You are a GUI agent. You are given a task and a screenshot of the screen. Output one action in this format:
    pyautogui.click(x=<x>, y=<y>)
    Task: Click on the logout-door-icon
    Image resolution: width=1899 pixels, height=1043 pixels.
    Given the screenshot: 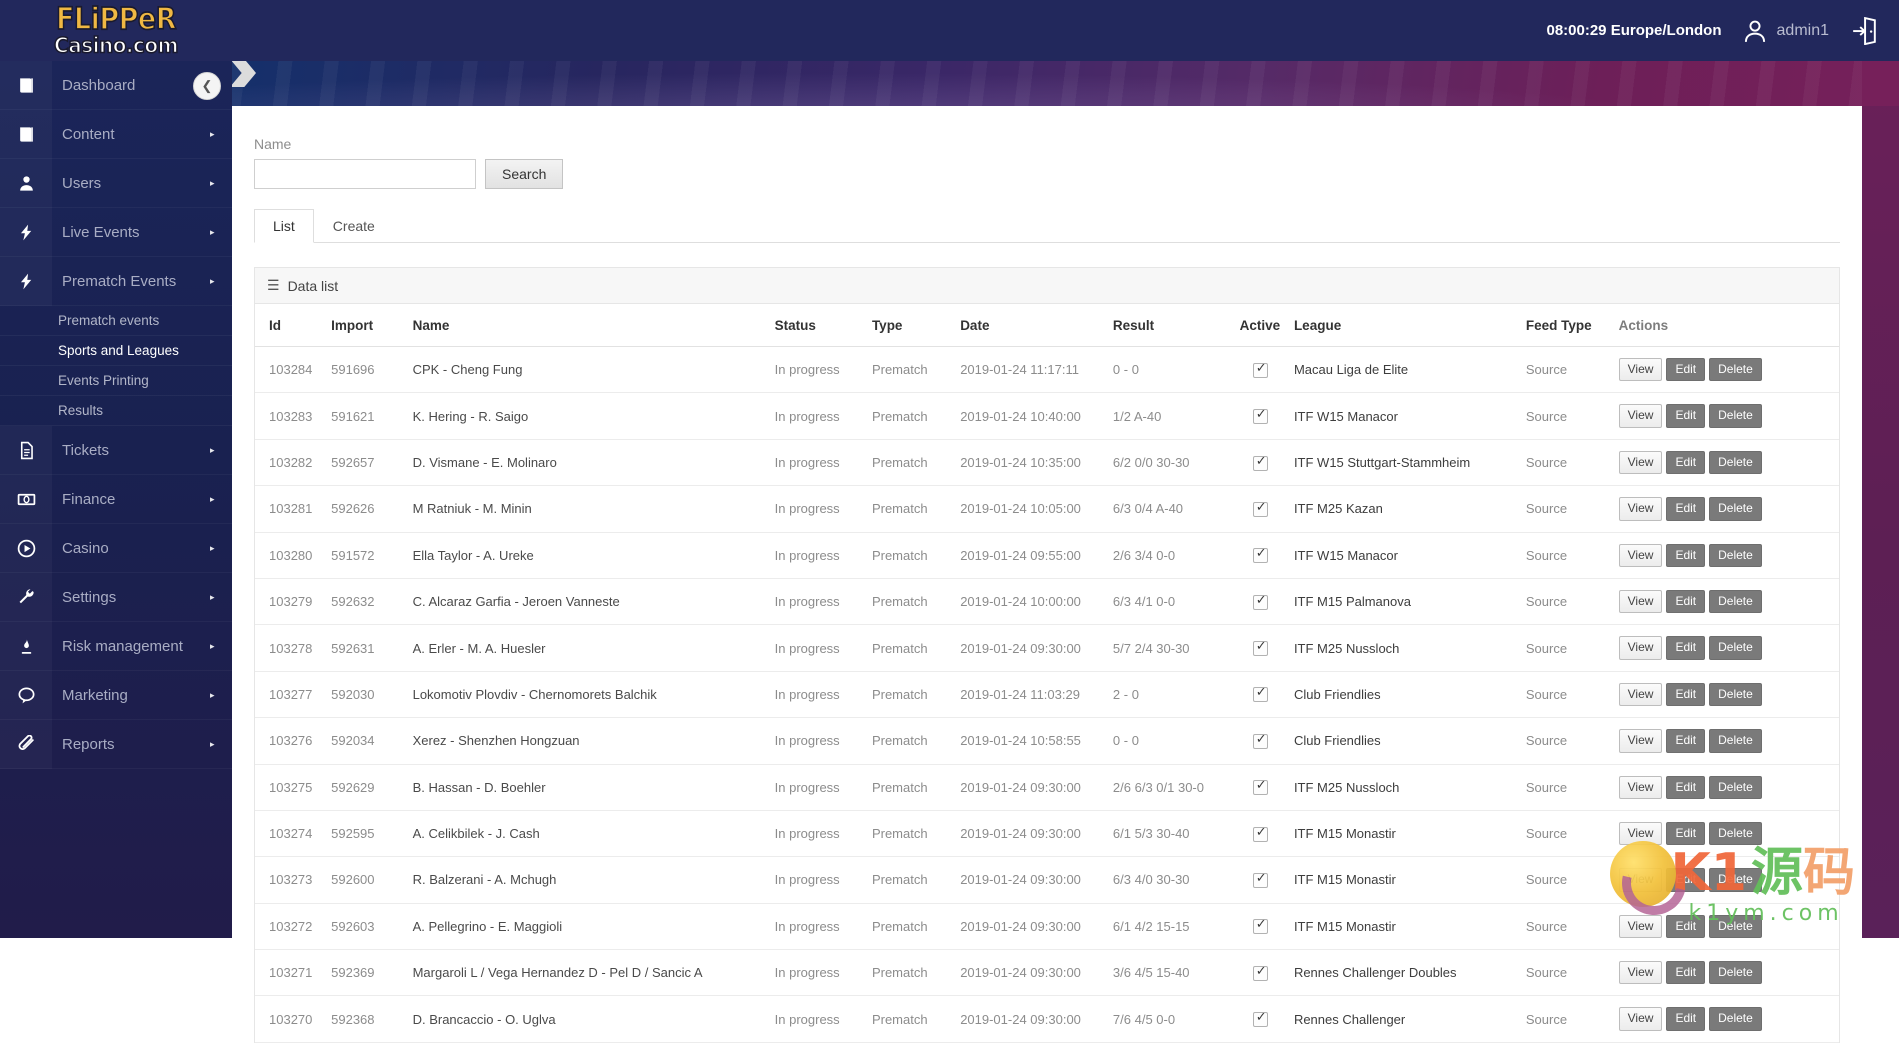 What is the action you would take?
    pyautogui.click(x=1864, y=31)
    